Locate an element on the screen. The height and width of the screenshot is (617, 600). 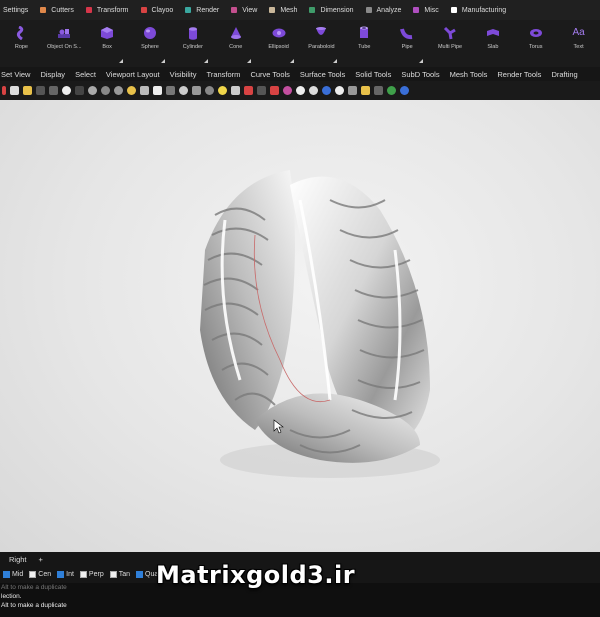
new-icon is located at coordinates (4, 90).